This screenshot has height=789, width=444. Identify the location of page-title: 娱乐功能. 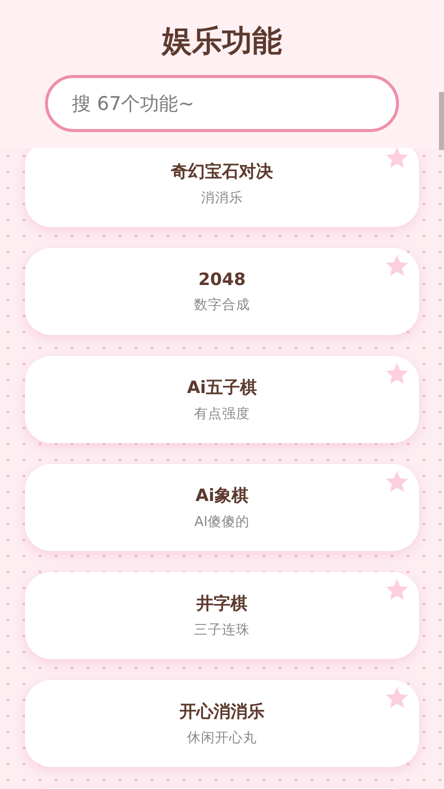
(222, 42).